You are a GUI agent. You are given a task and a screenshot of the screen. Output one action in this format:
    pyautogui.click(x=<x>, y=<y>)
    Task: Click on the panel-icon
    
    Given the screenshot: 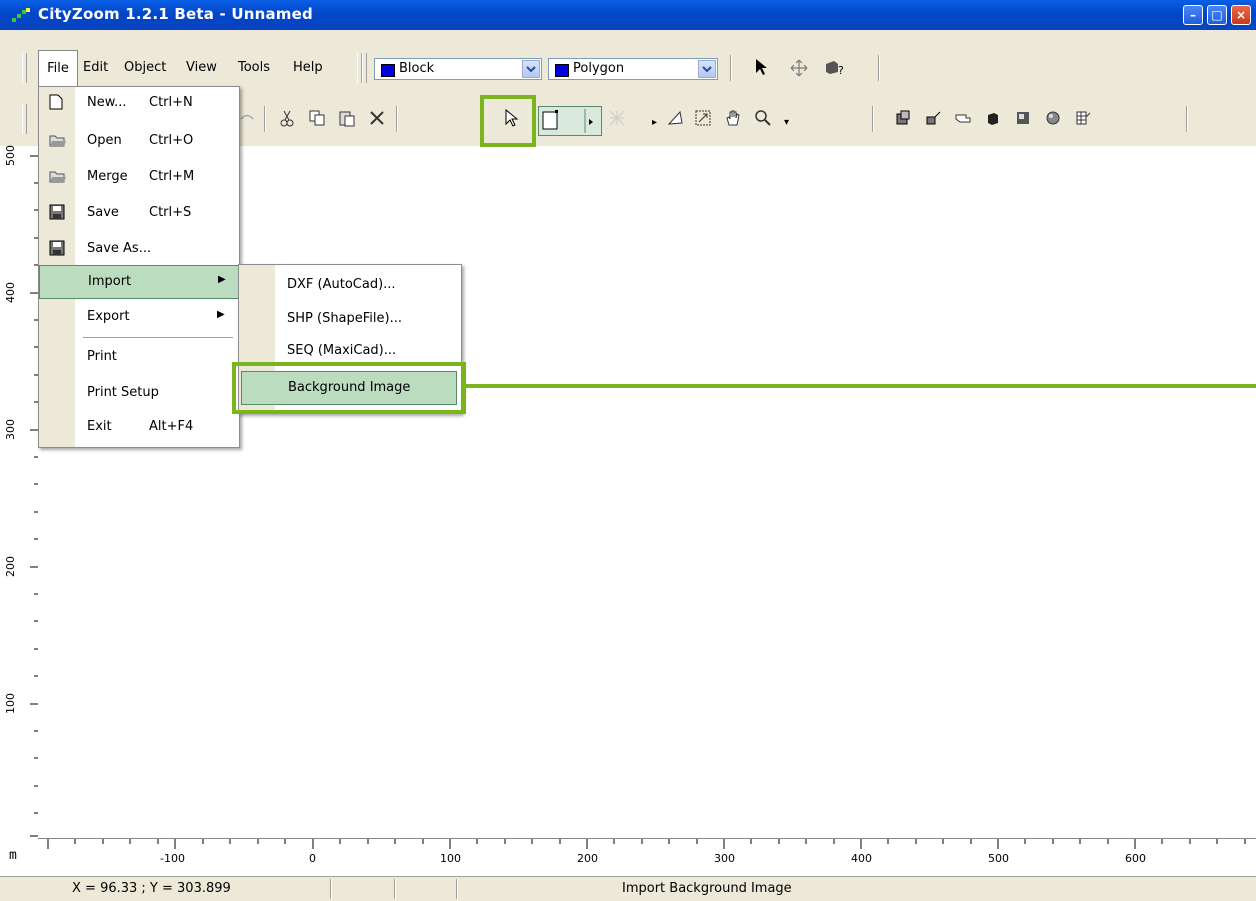 What is the action you would take?
    pyautogui.click(x=1023, y=120)
    